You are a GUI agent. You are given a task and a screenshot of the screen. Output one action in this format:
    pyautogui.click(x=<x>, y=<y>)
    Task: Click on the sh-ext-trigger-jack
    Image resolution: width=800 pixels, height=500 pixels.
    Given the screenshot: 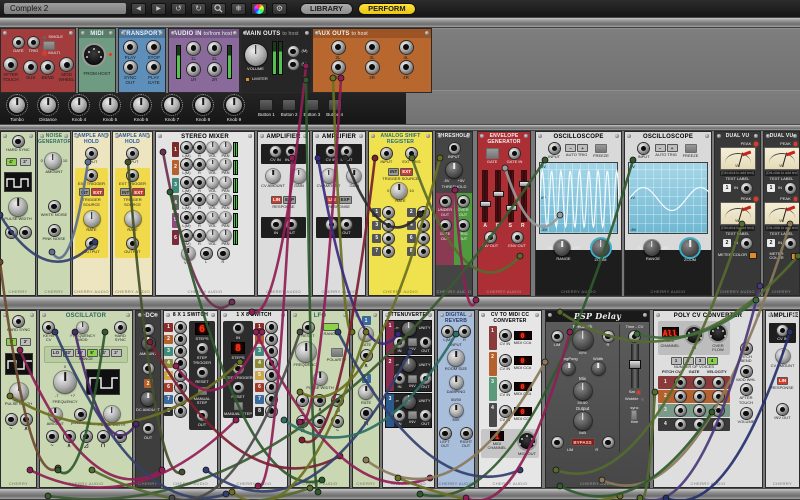 What is the action you would take?
    pyautogui.click(x=91, y=175)
    